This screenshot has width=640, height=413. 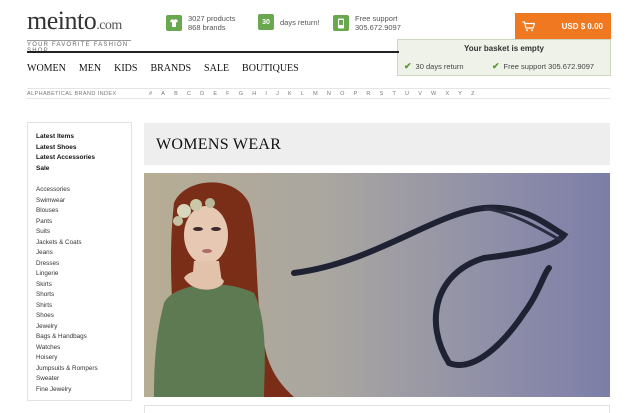 What do you see at coordinates (528, 26) in the screenshot?
I see `cart-icon` at bounding box center [528, 26].